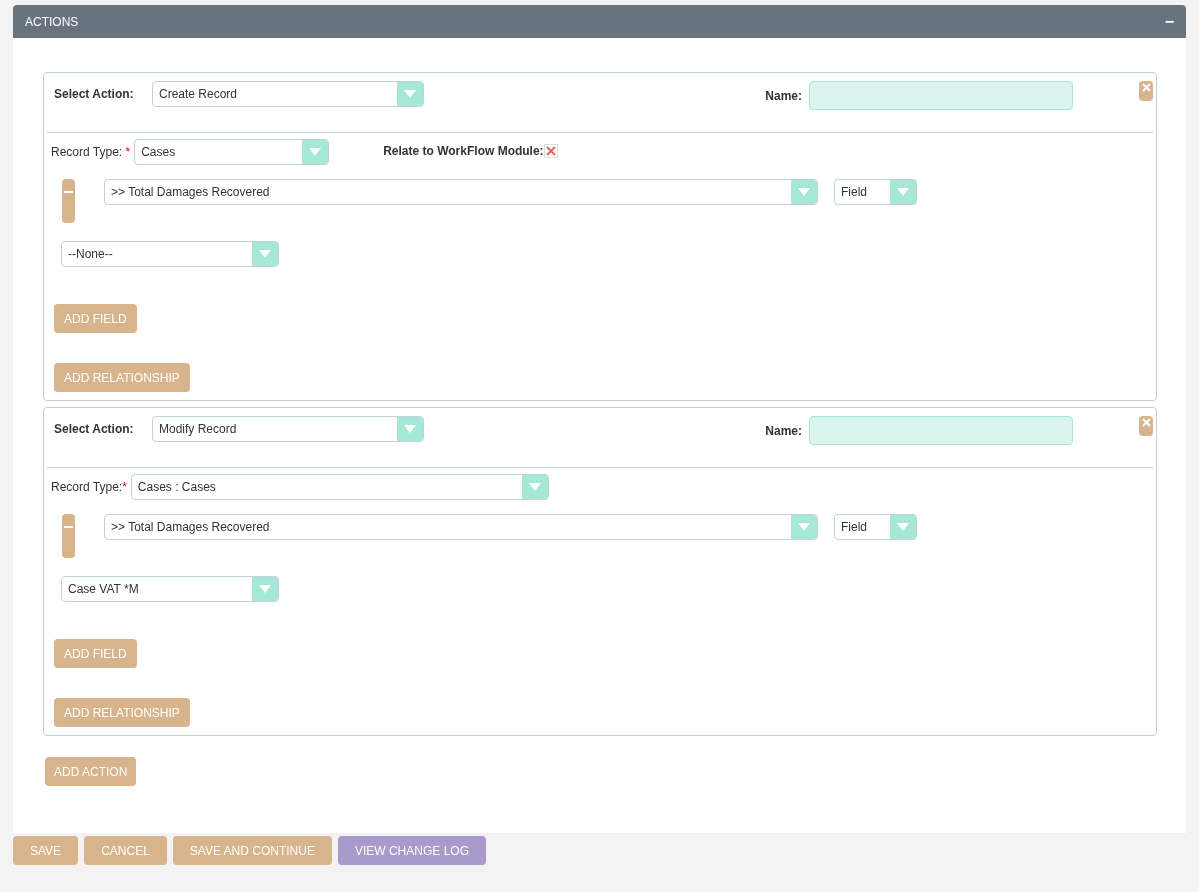  What do you see at coordinates (91, 152) in the screenshot?
I see `field-label: Record Type: *` at bounding box center [91, 152].